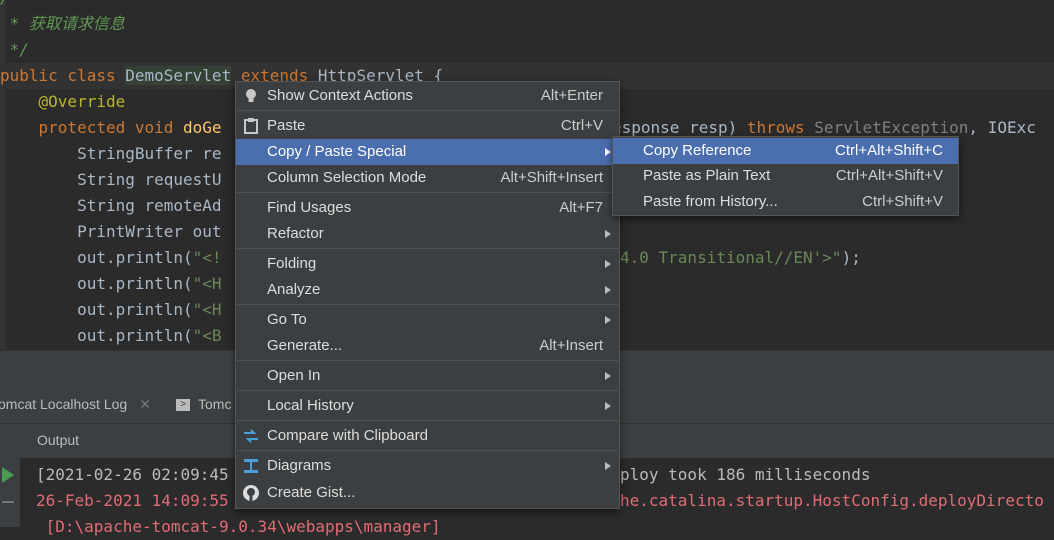  What do you see at coordinates (202, 127) in the screenshot?
I see `method-name: doGe` at bounding box center [202, 127].